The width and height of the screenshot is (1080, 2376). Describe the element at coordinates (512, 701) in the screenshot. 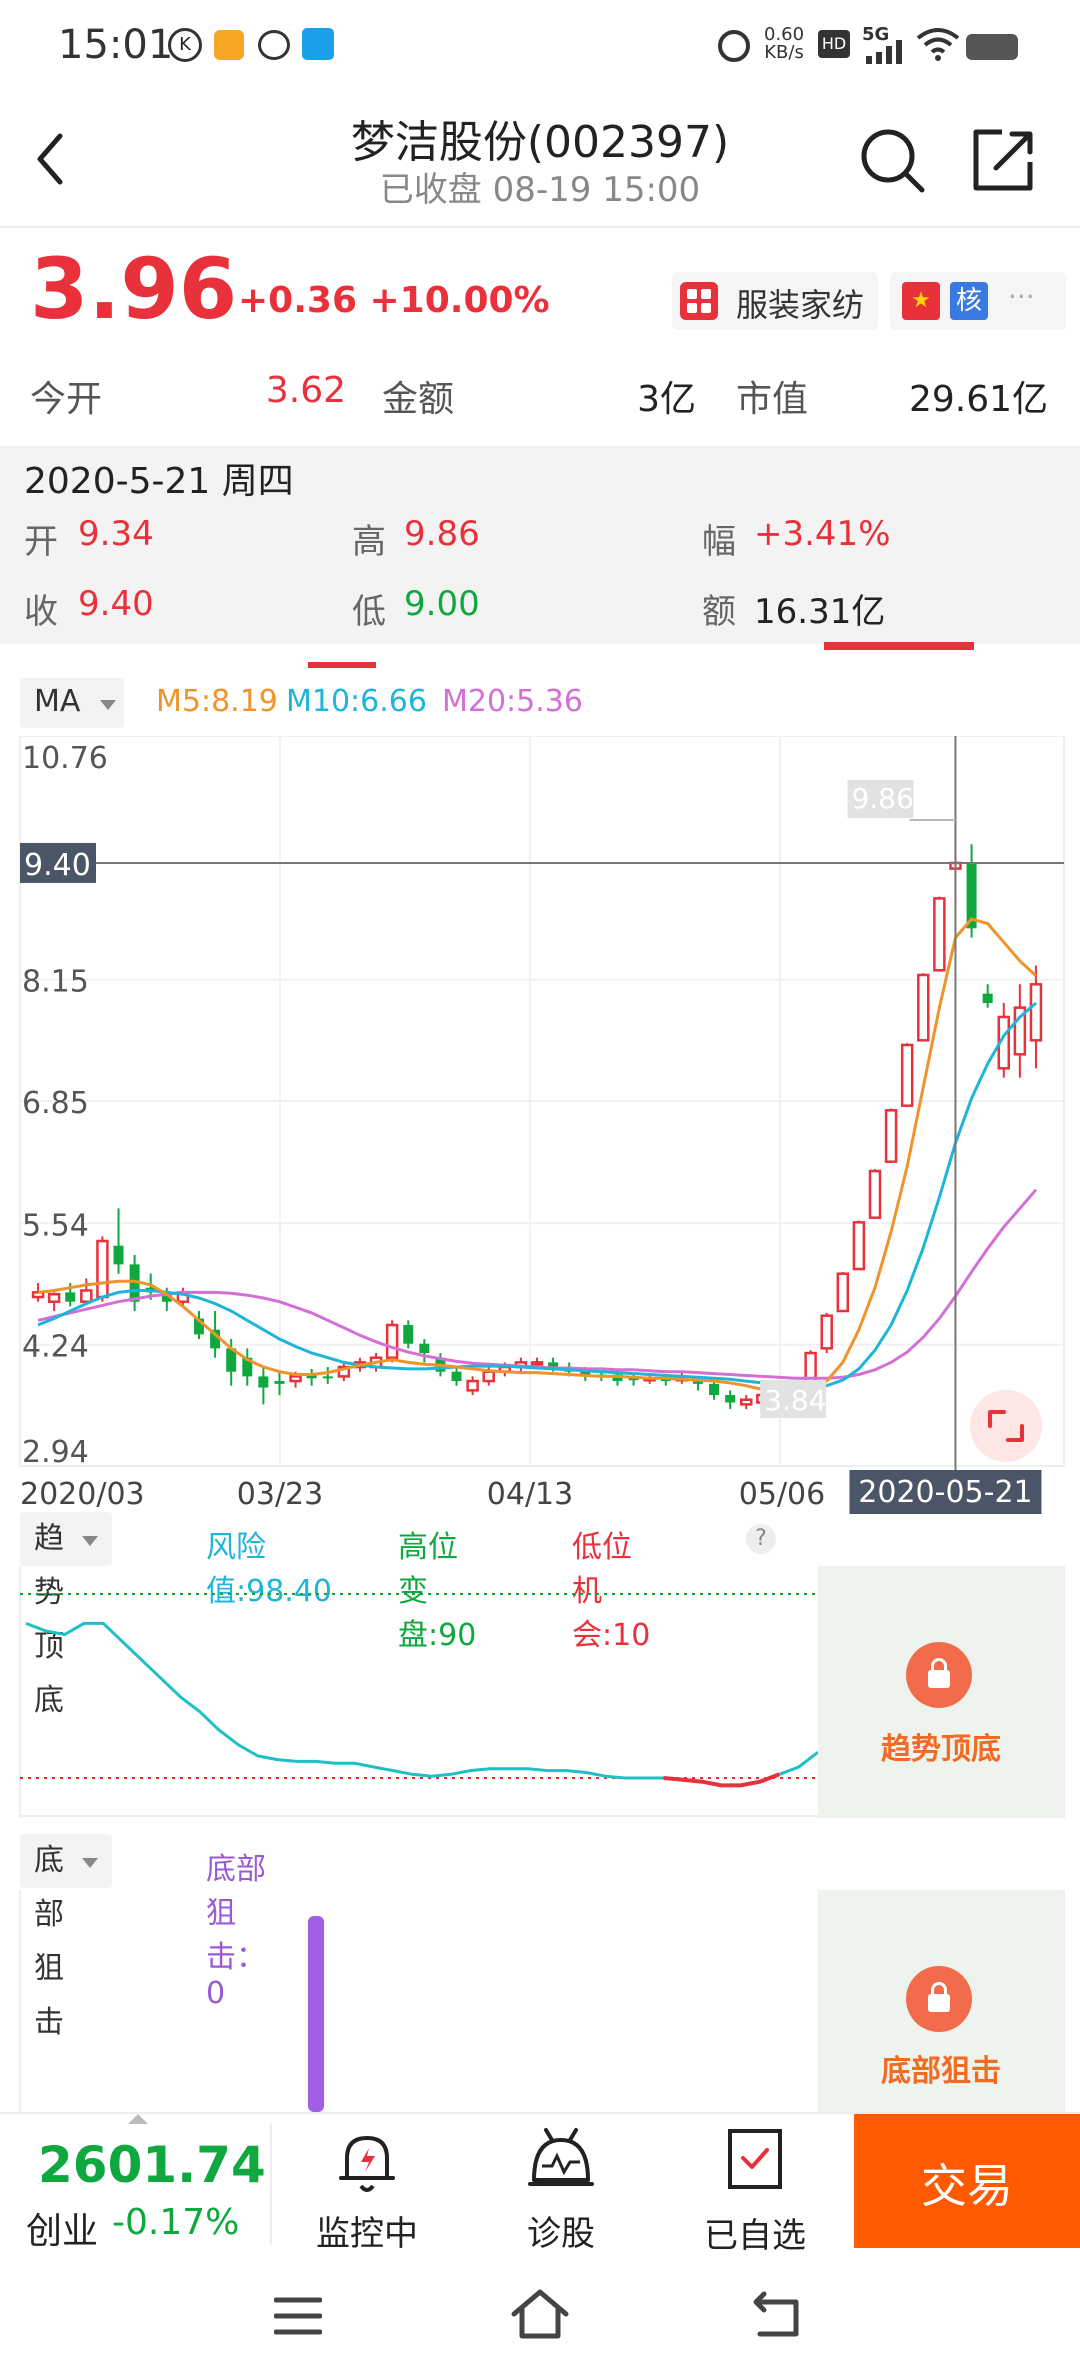

I see `ma20-label: M20:5.36` at that location.